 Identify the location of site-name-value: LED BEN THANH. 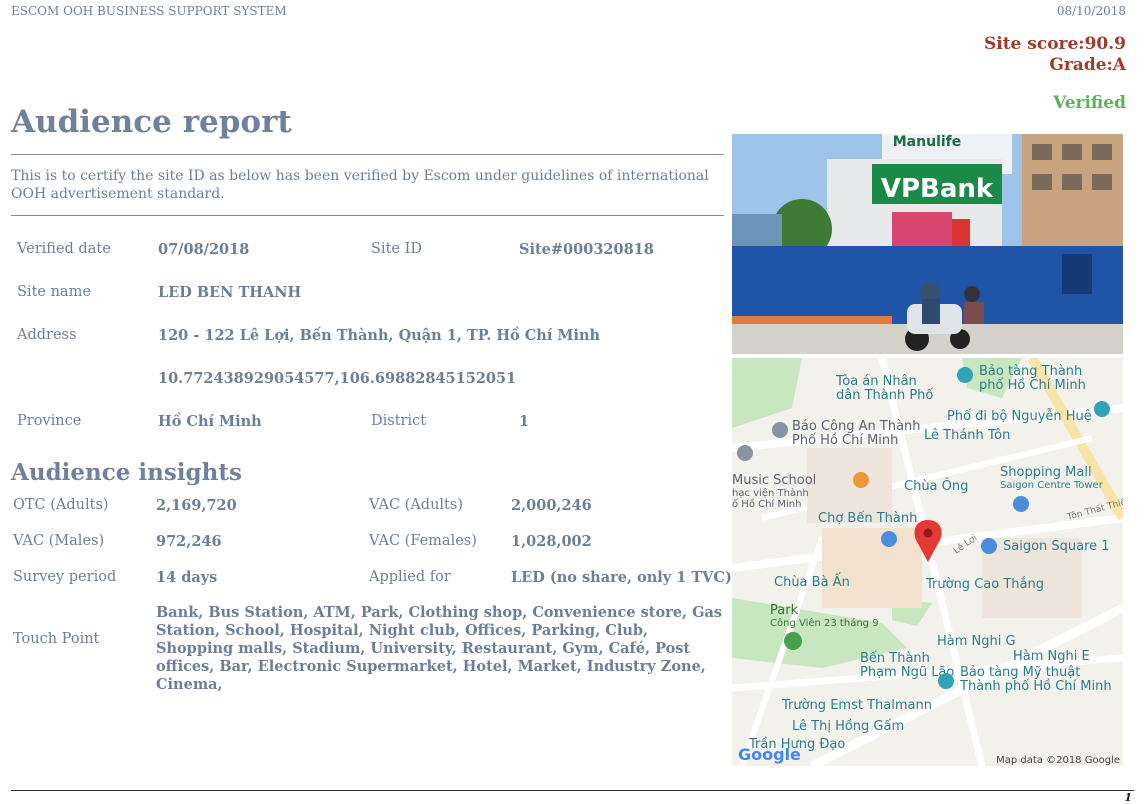
(230, 292).